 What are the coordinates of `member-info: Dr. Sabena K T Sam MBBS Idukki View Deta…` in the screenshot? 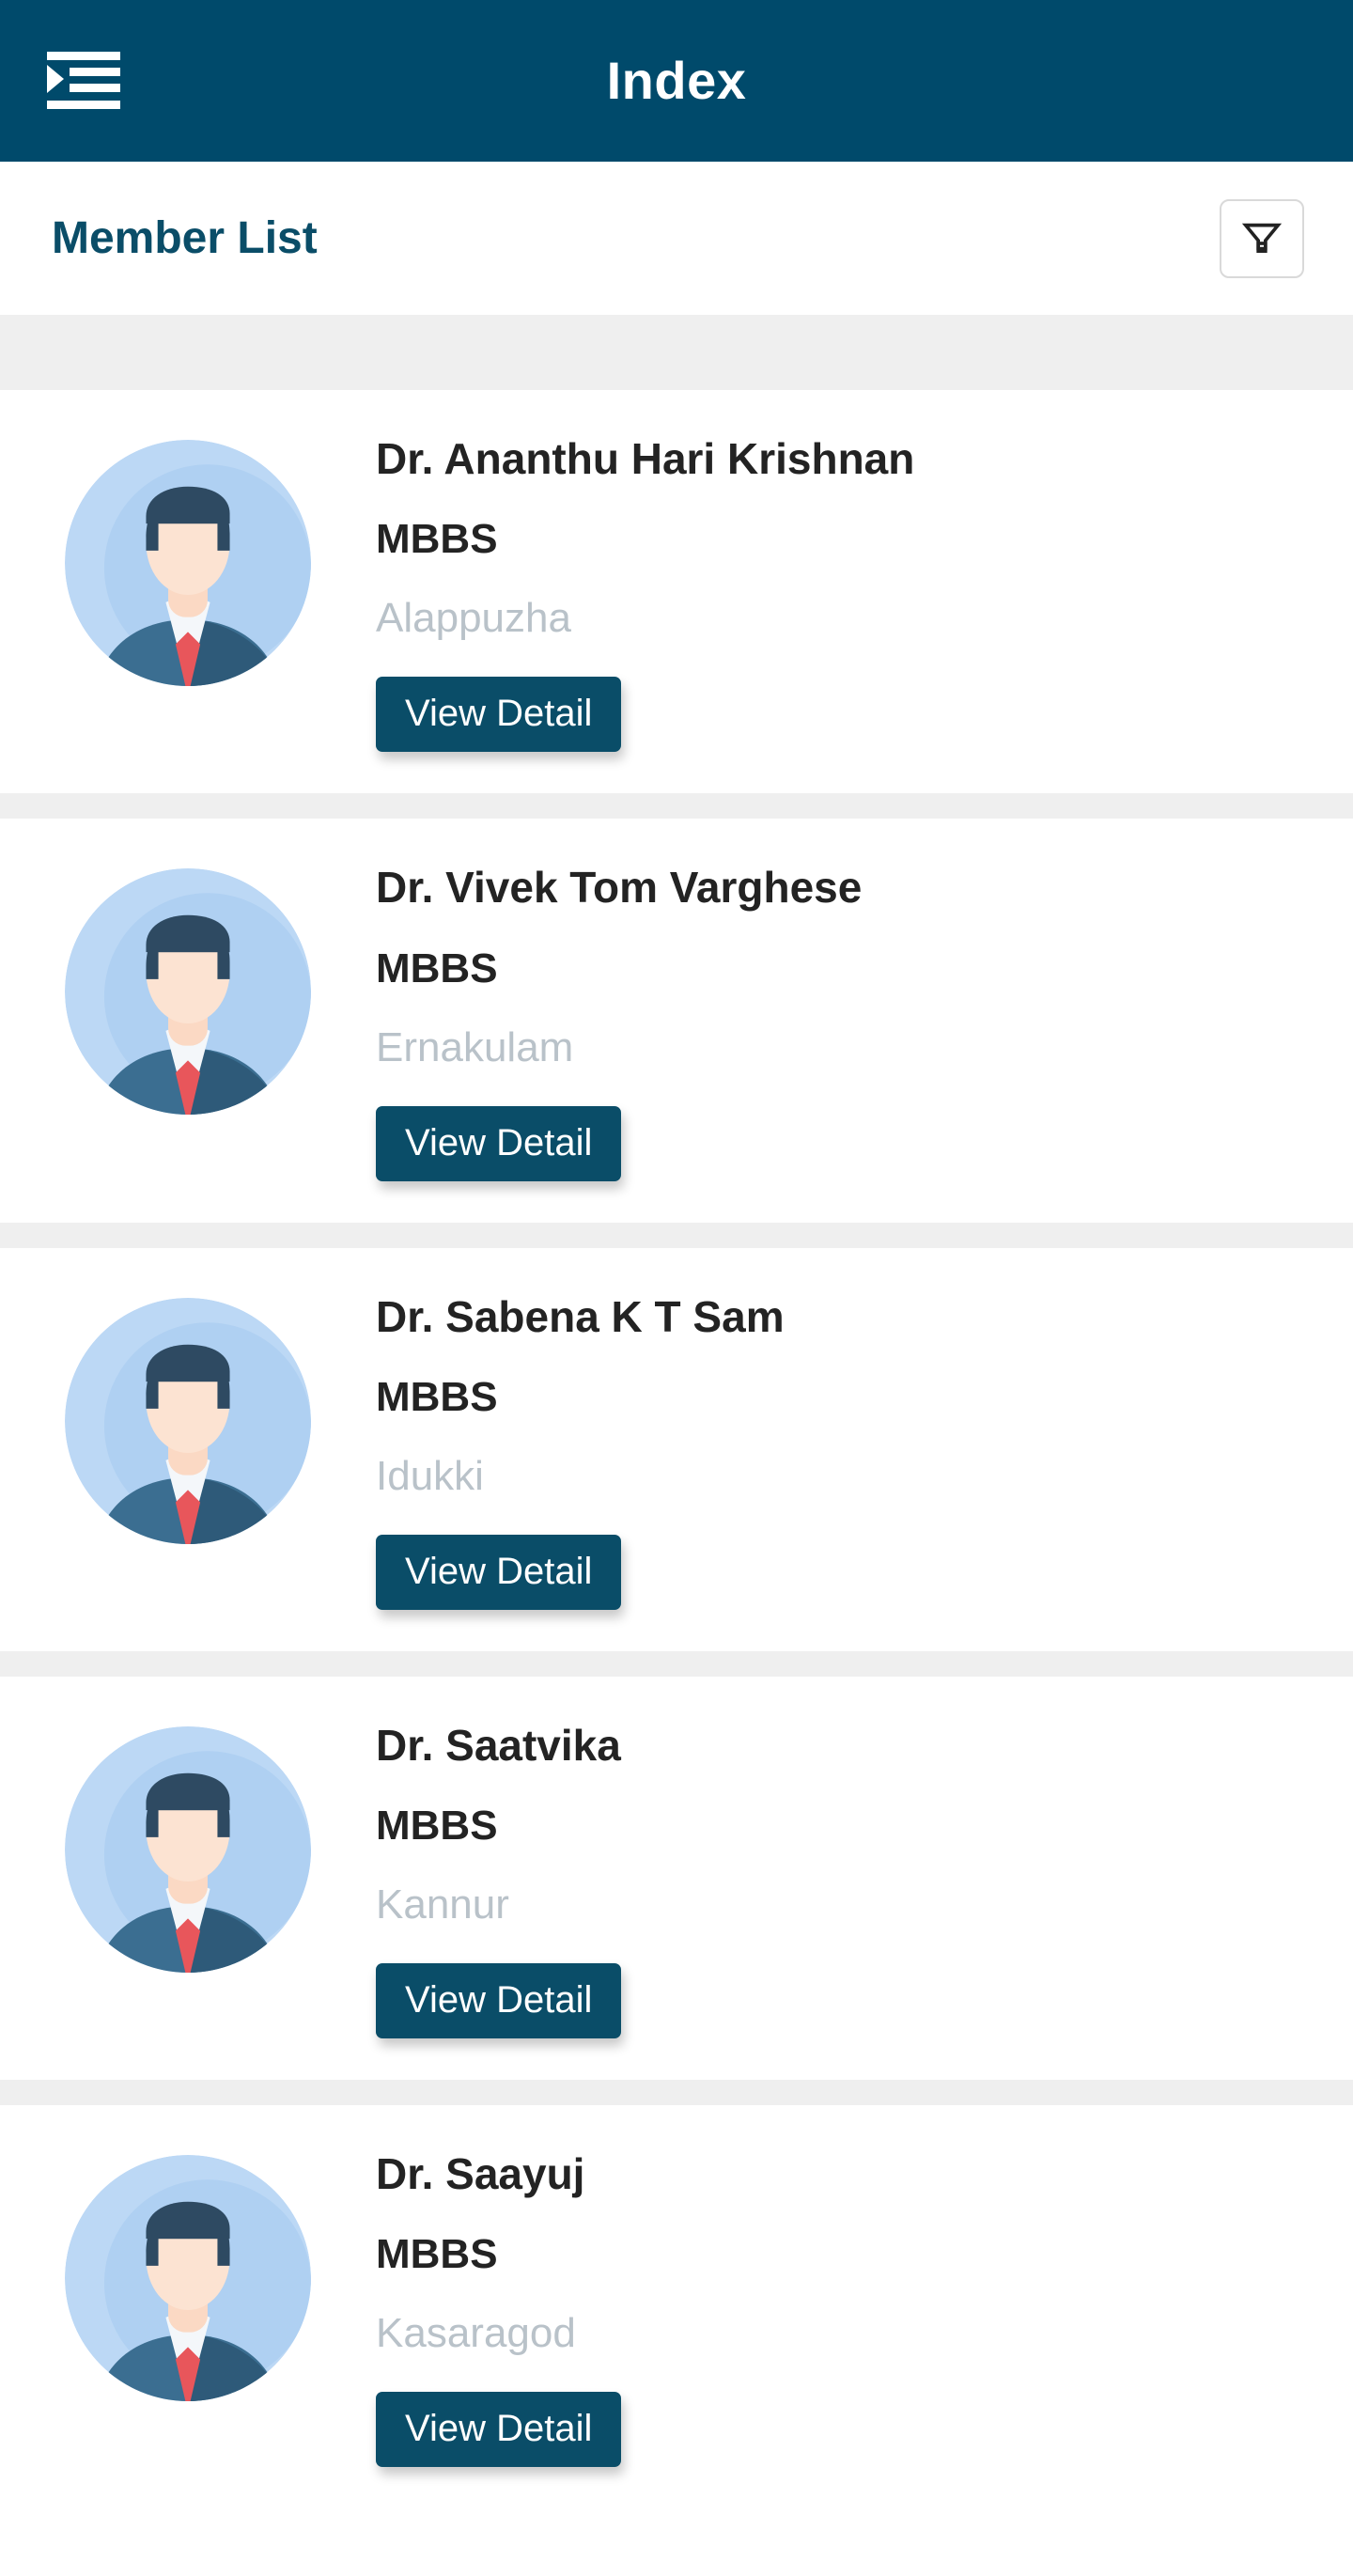 It's located at (864, 1451).